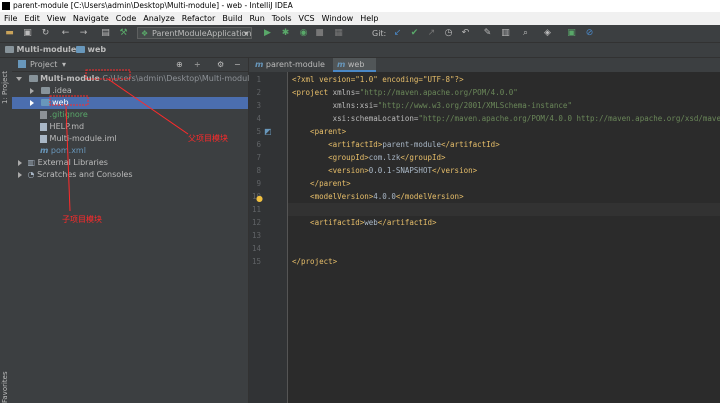  What do you see at coordinates (69, 100) in the screenshot?
I see `annotation-box-child` at bounding box center [69, 100].